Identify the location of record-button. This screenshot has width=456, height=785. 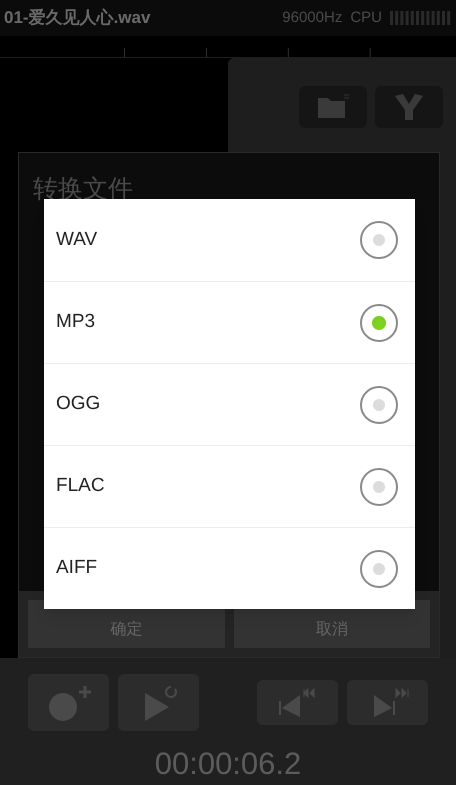
(68, 702).